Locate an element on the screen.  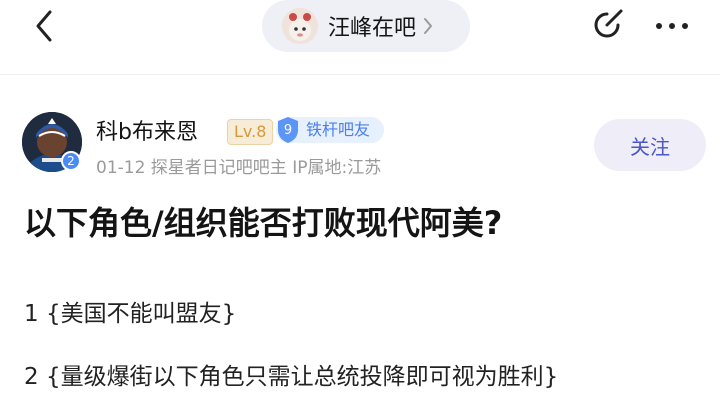
chevron-right-icon is located at coordinates (428, 26).